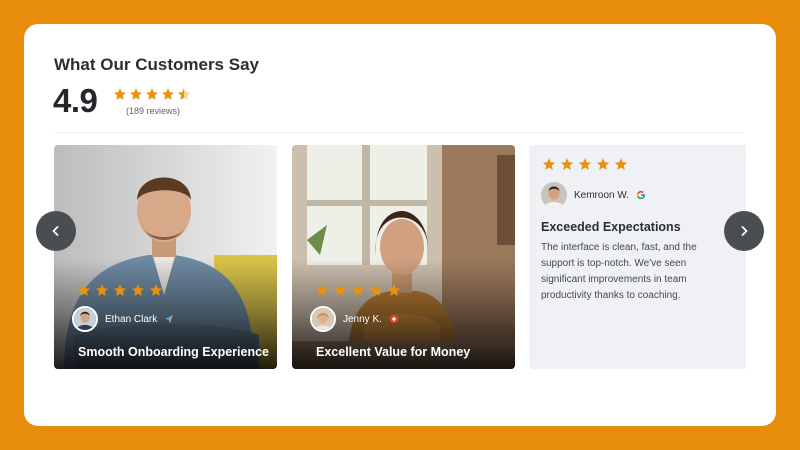 This screenshot has width=800, height=450. I want to click on reviews-count: (189 reviews), so click(153, 111).